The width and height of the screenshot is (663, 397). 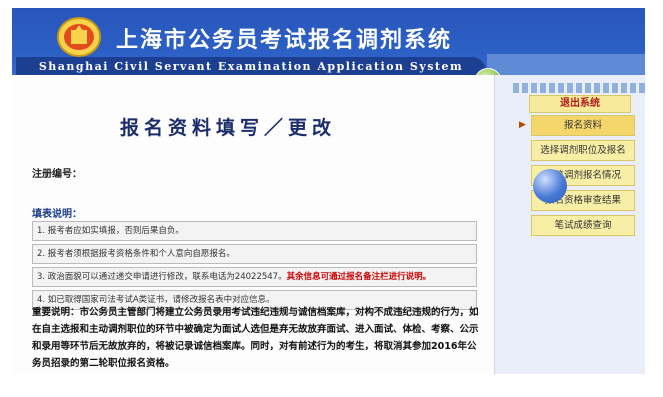 I want to click on active-arrow-icon: ▶, so click(x=522, y=125).